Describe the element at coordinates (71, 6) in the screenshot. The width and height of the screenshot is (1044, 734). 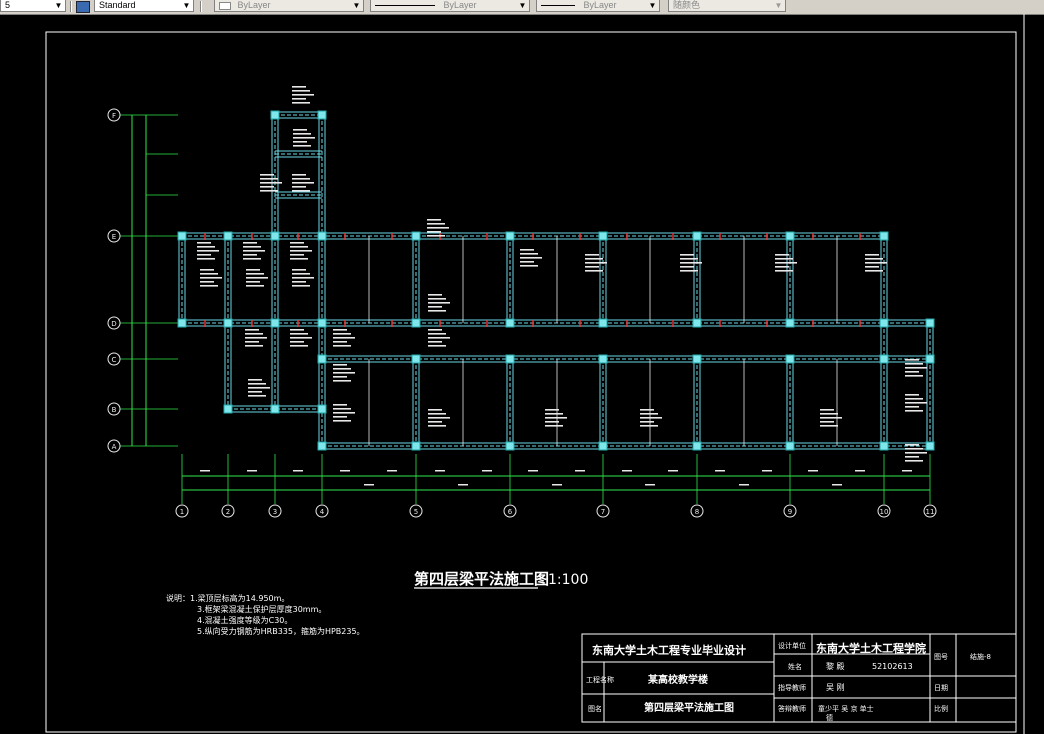
I see `toolbar-separator` at that location.